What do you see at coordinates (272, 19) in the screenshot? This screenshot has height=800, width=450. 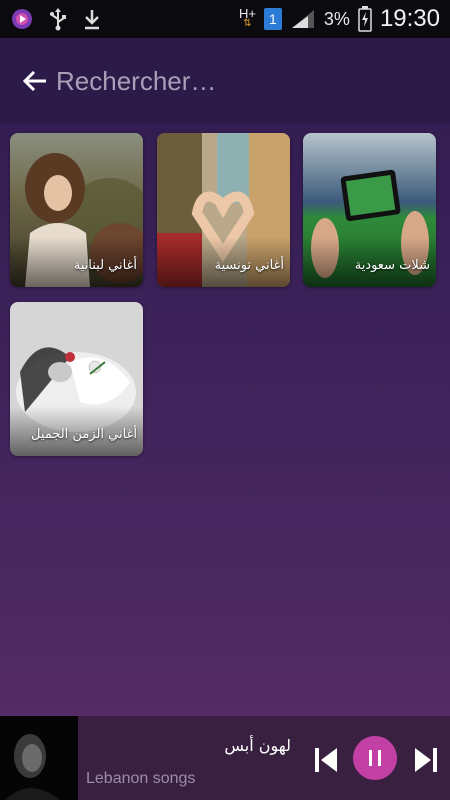 I see `sim-indicator: 1` at bounding box center [272, 19].